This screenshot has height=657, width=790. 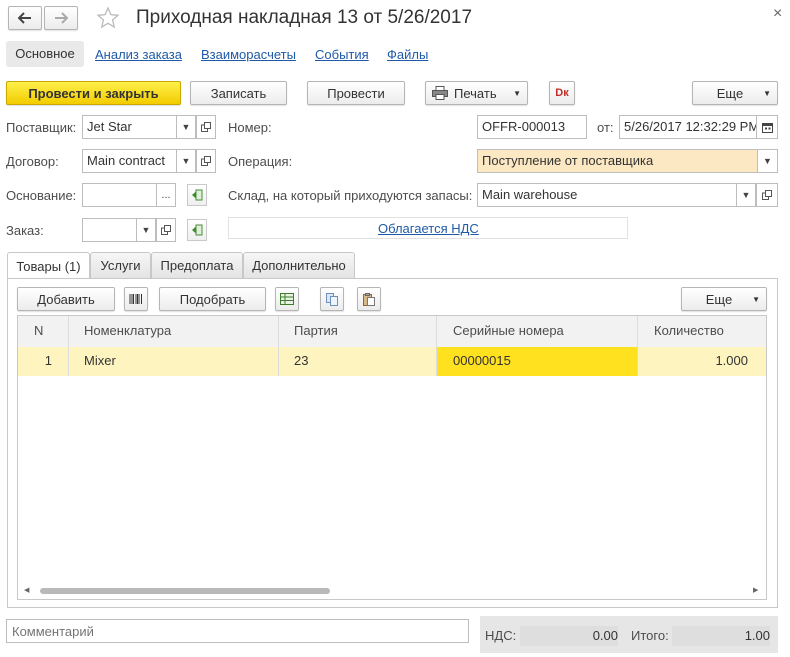 What do you see at coordinates (248, 54) in the screenshot?
I see `nav-tab-settlements: Взаиморасчеты` at bounding box center [248, 54].